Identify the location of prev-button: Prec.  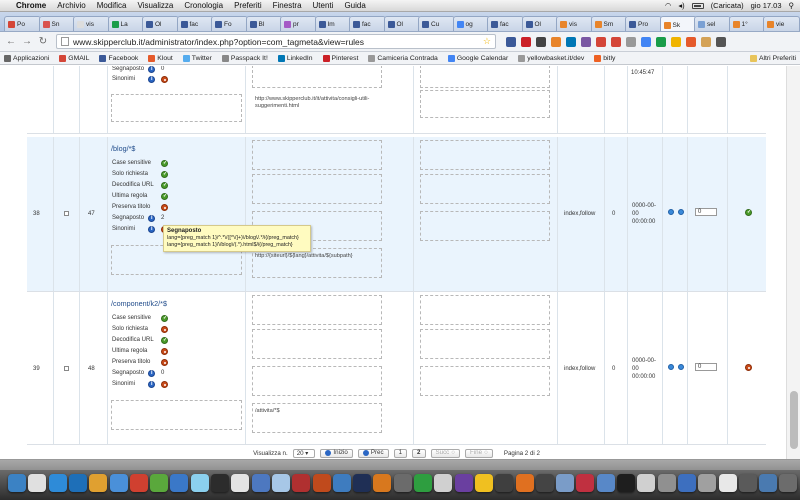
(373, 453).